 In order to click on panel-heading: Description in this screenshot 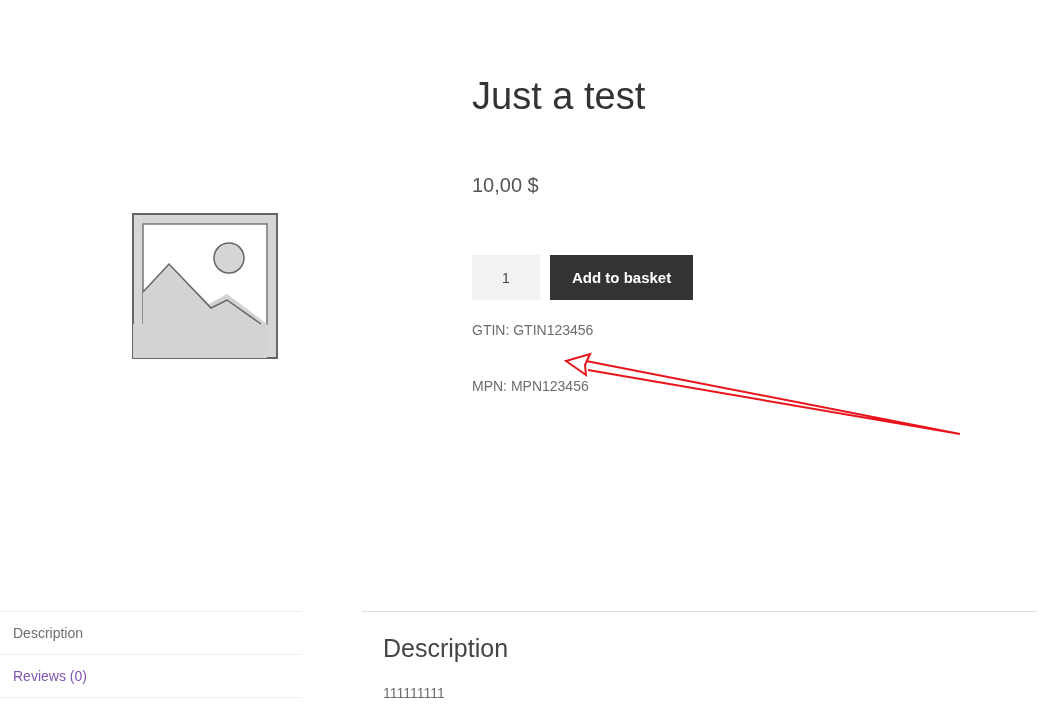, I will do `click(446, 648)`.